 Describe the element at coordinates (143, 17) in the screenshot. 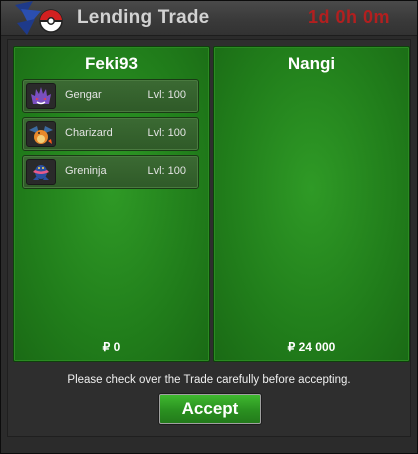

I see `window-title: Lending Trade` at that location.